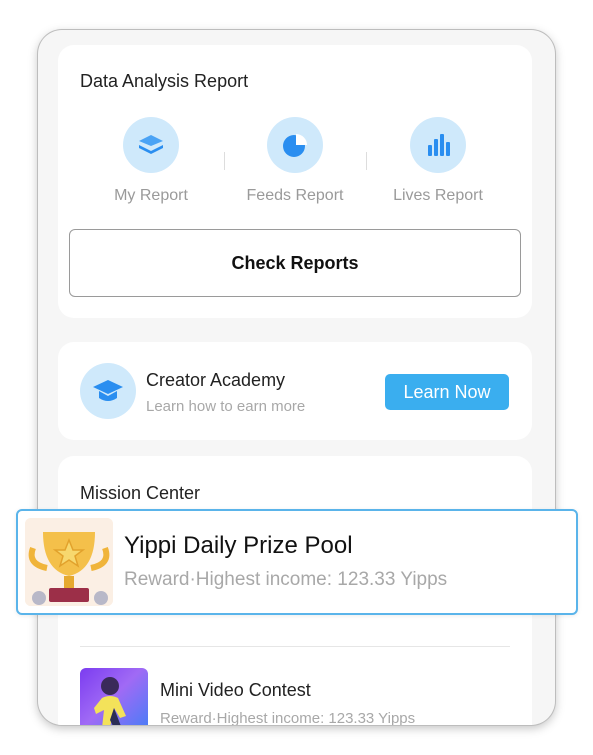 Image resolution: width=593 pixels, height=755 pixels. What do you see at coordinates (295, 195) in the screenshot?
I see `feeds-report-label: Feeds Report` at bounding box center [295, 195].